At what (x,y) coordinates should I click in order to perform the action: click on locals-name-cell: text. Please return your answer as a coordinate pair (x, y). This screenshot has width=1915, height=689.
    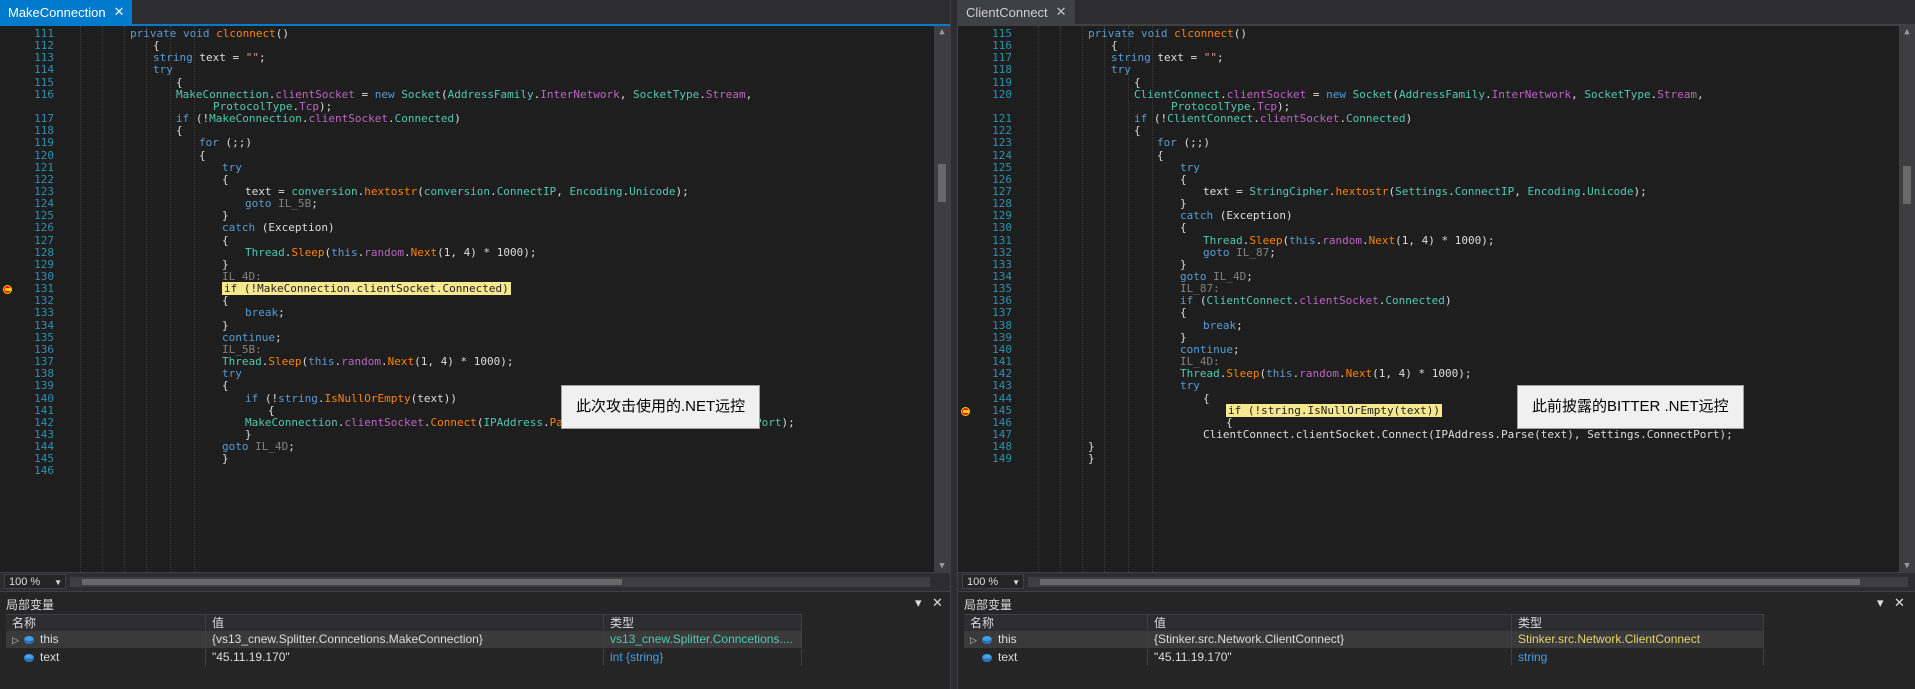
    Looking at the image, I should click on (1056, 657).